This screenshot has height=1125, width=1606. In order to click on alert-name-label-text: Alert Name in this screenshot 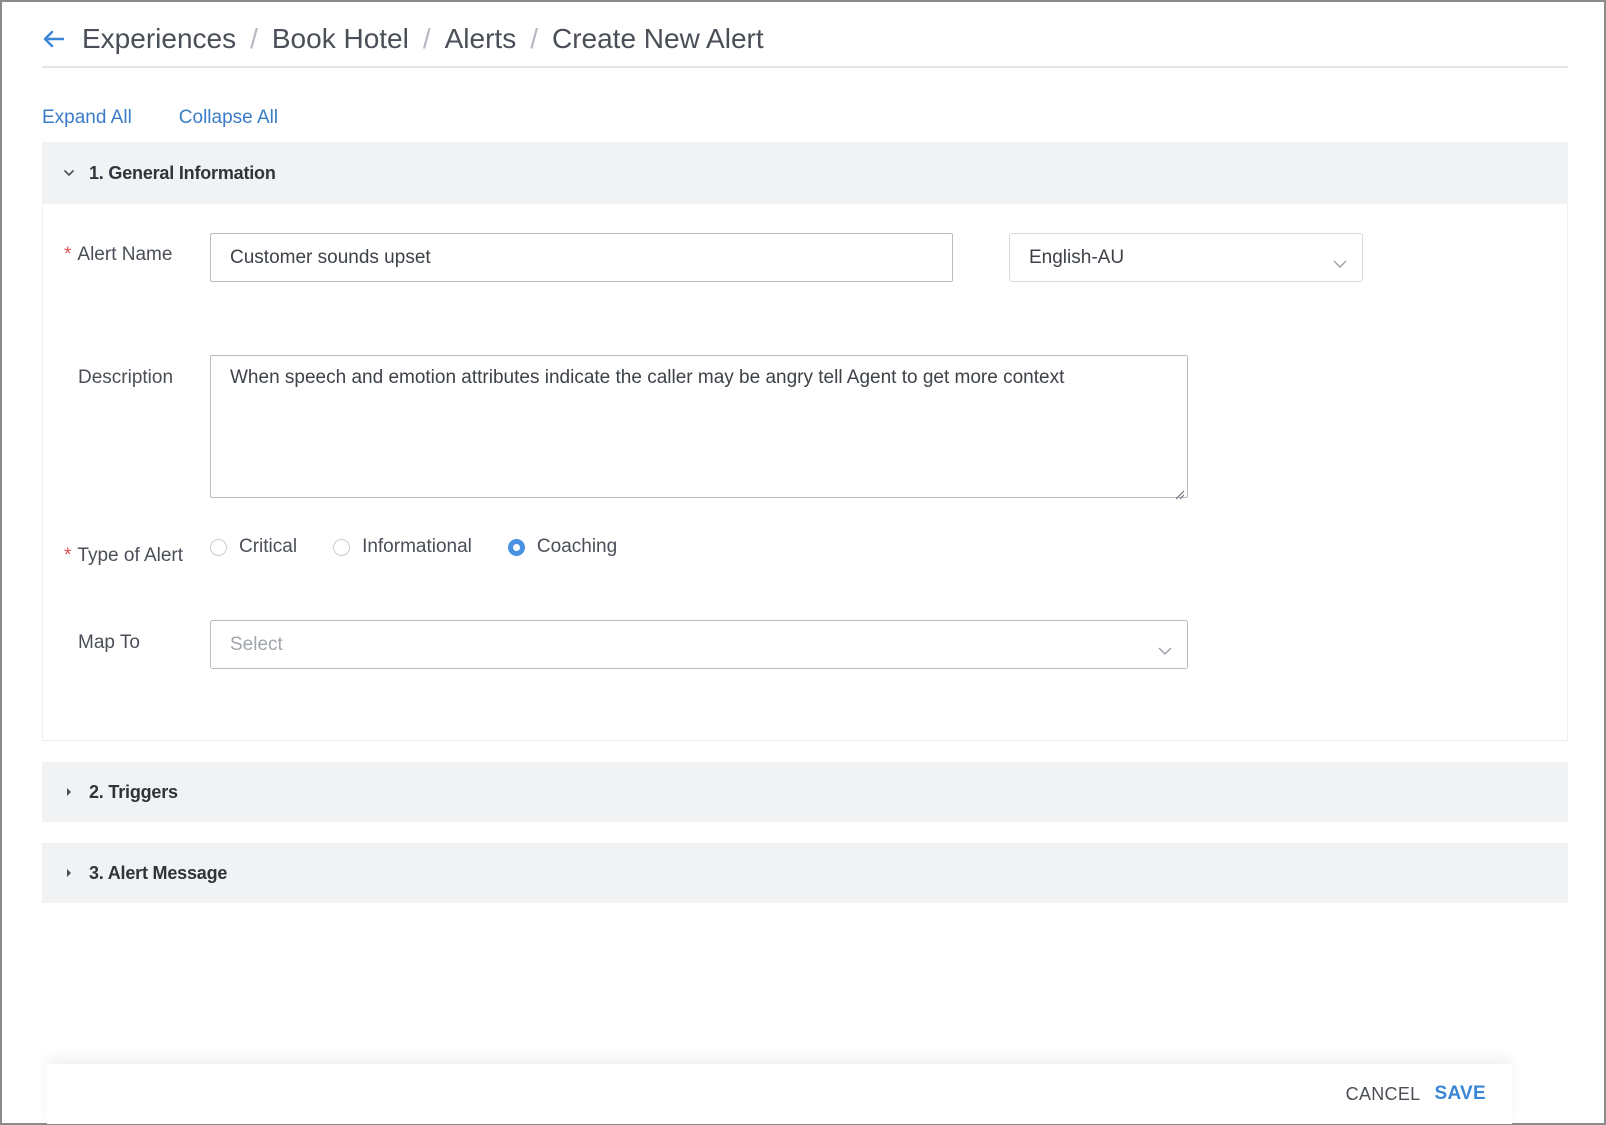, I will do `click(125, 254)`.